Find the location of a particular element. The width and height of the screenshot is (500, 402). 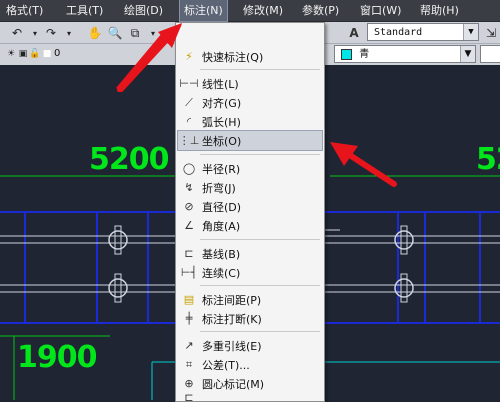

angle-icon: ∠ is located at coordinates (189, 225).